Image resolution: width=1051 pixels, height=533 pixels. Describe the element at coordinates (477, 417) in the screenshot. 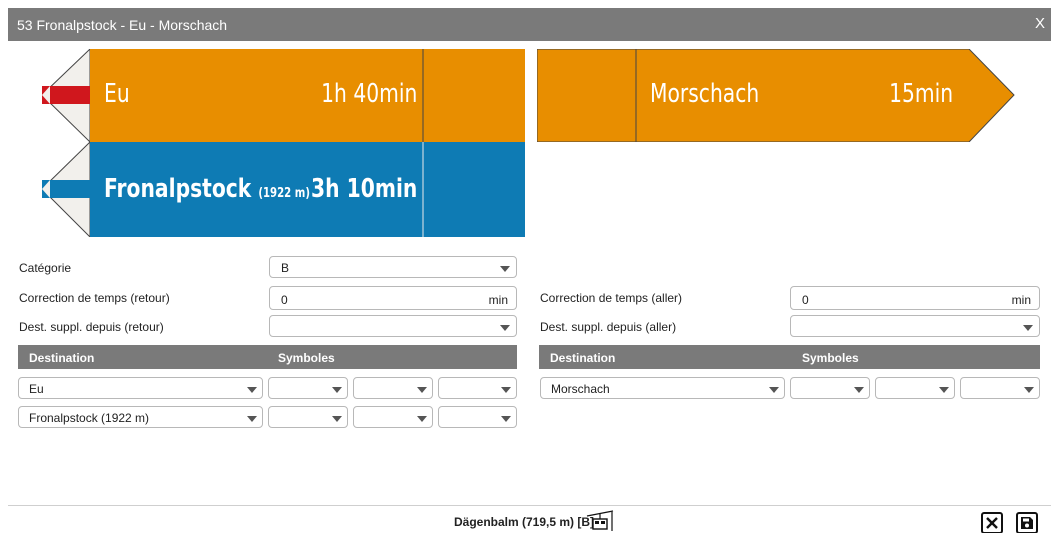

I see `back-symbol-select-2c` at that location.